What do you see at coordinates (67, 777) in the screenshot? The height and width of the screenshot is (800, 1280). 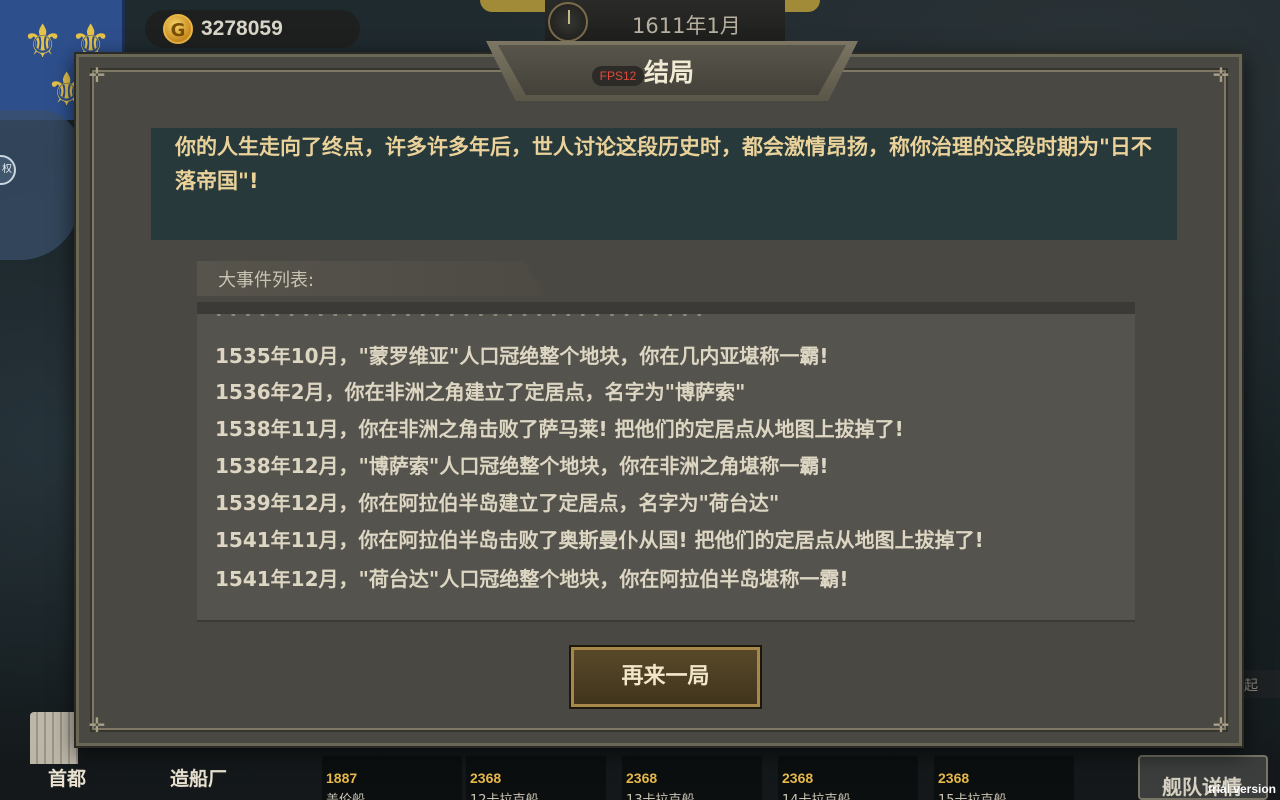 I see `capital-button: 首都` at bounding box center [67, 777].